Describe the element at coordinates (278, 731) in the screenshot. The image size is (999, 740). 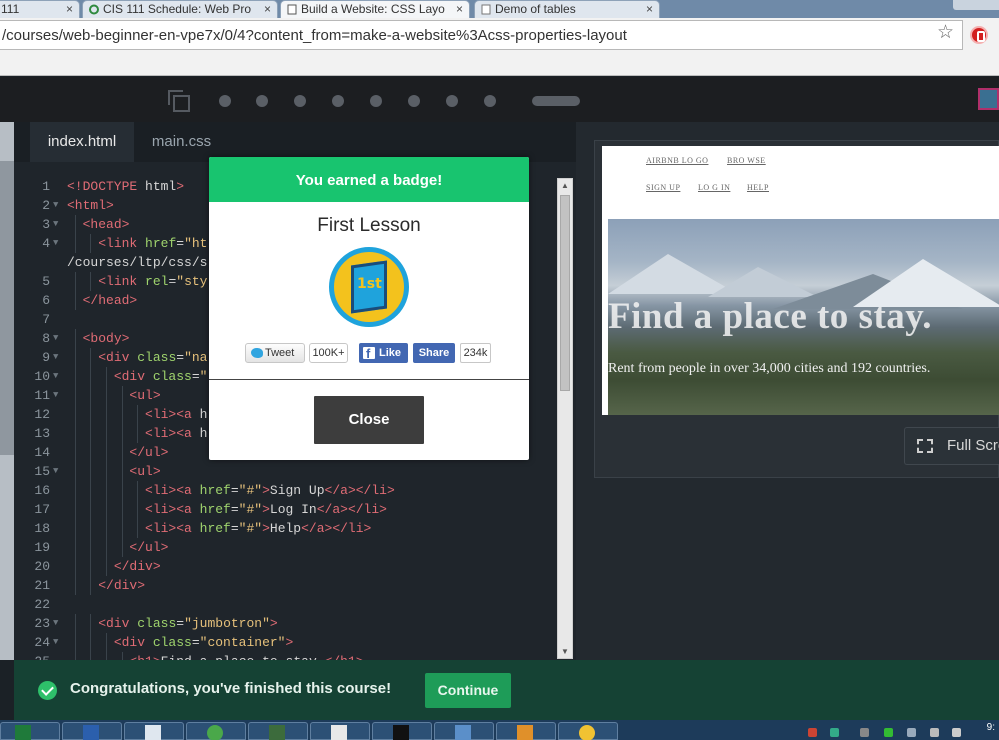
I see `taskbar-app` at that location.